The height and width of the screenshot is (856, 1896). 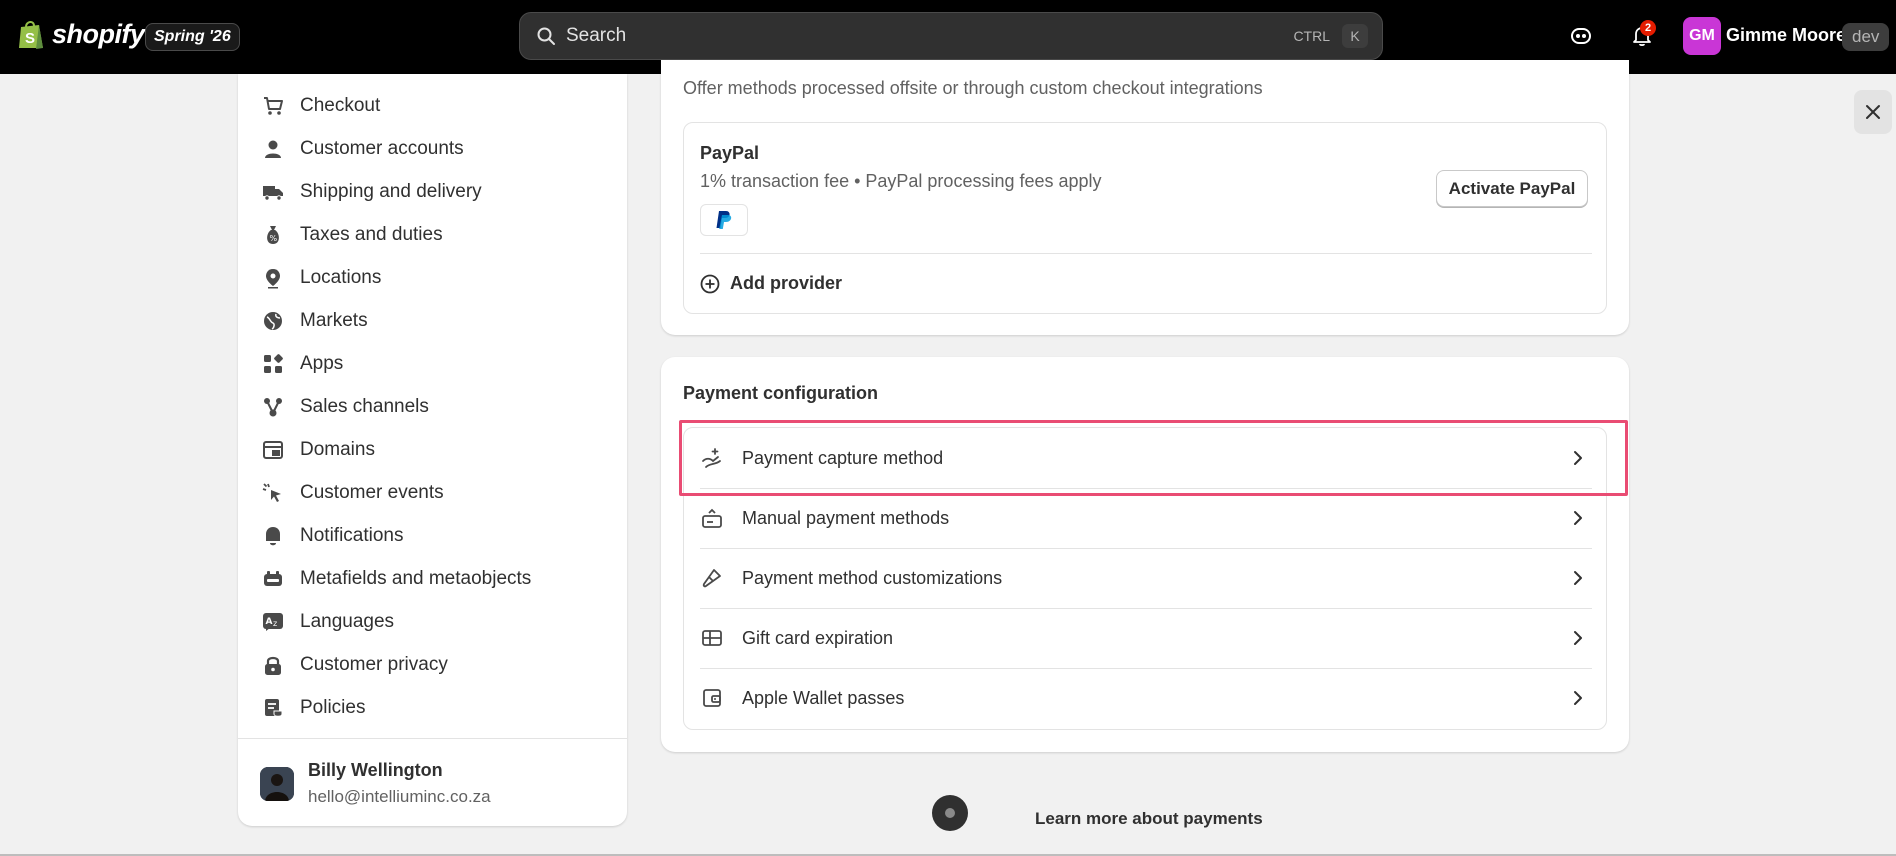 I want to click on globe-icon, so click(x=273, y=321).